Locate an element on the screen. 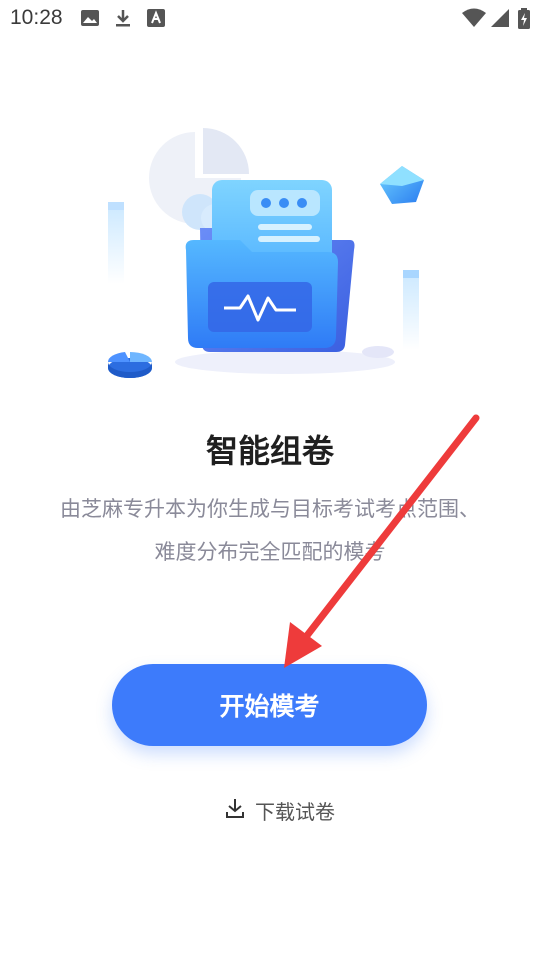 The height and width of the screenshot is (960, 540). download-paper-link: 下载试卷 is located at coordinates (280, 810).